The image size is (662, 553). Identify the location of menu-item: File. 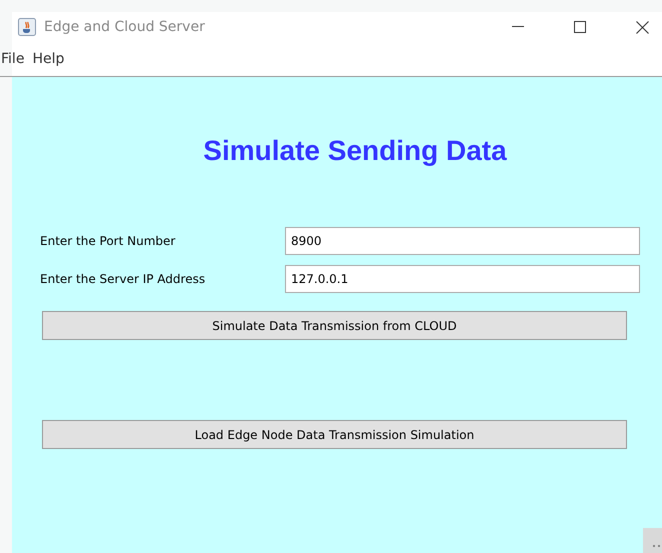
(12, 59).